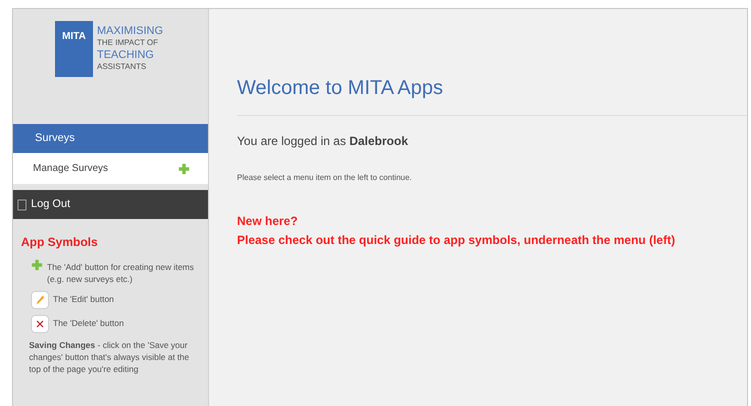 The width and height of the screenshot is (751, 406). What do you see at coordinates (110, 168) in the screenshot?
I see `menu-item: Manage Surveys` at bounding box center [110, 168].